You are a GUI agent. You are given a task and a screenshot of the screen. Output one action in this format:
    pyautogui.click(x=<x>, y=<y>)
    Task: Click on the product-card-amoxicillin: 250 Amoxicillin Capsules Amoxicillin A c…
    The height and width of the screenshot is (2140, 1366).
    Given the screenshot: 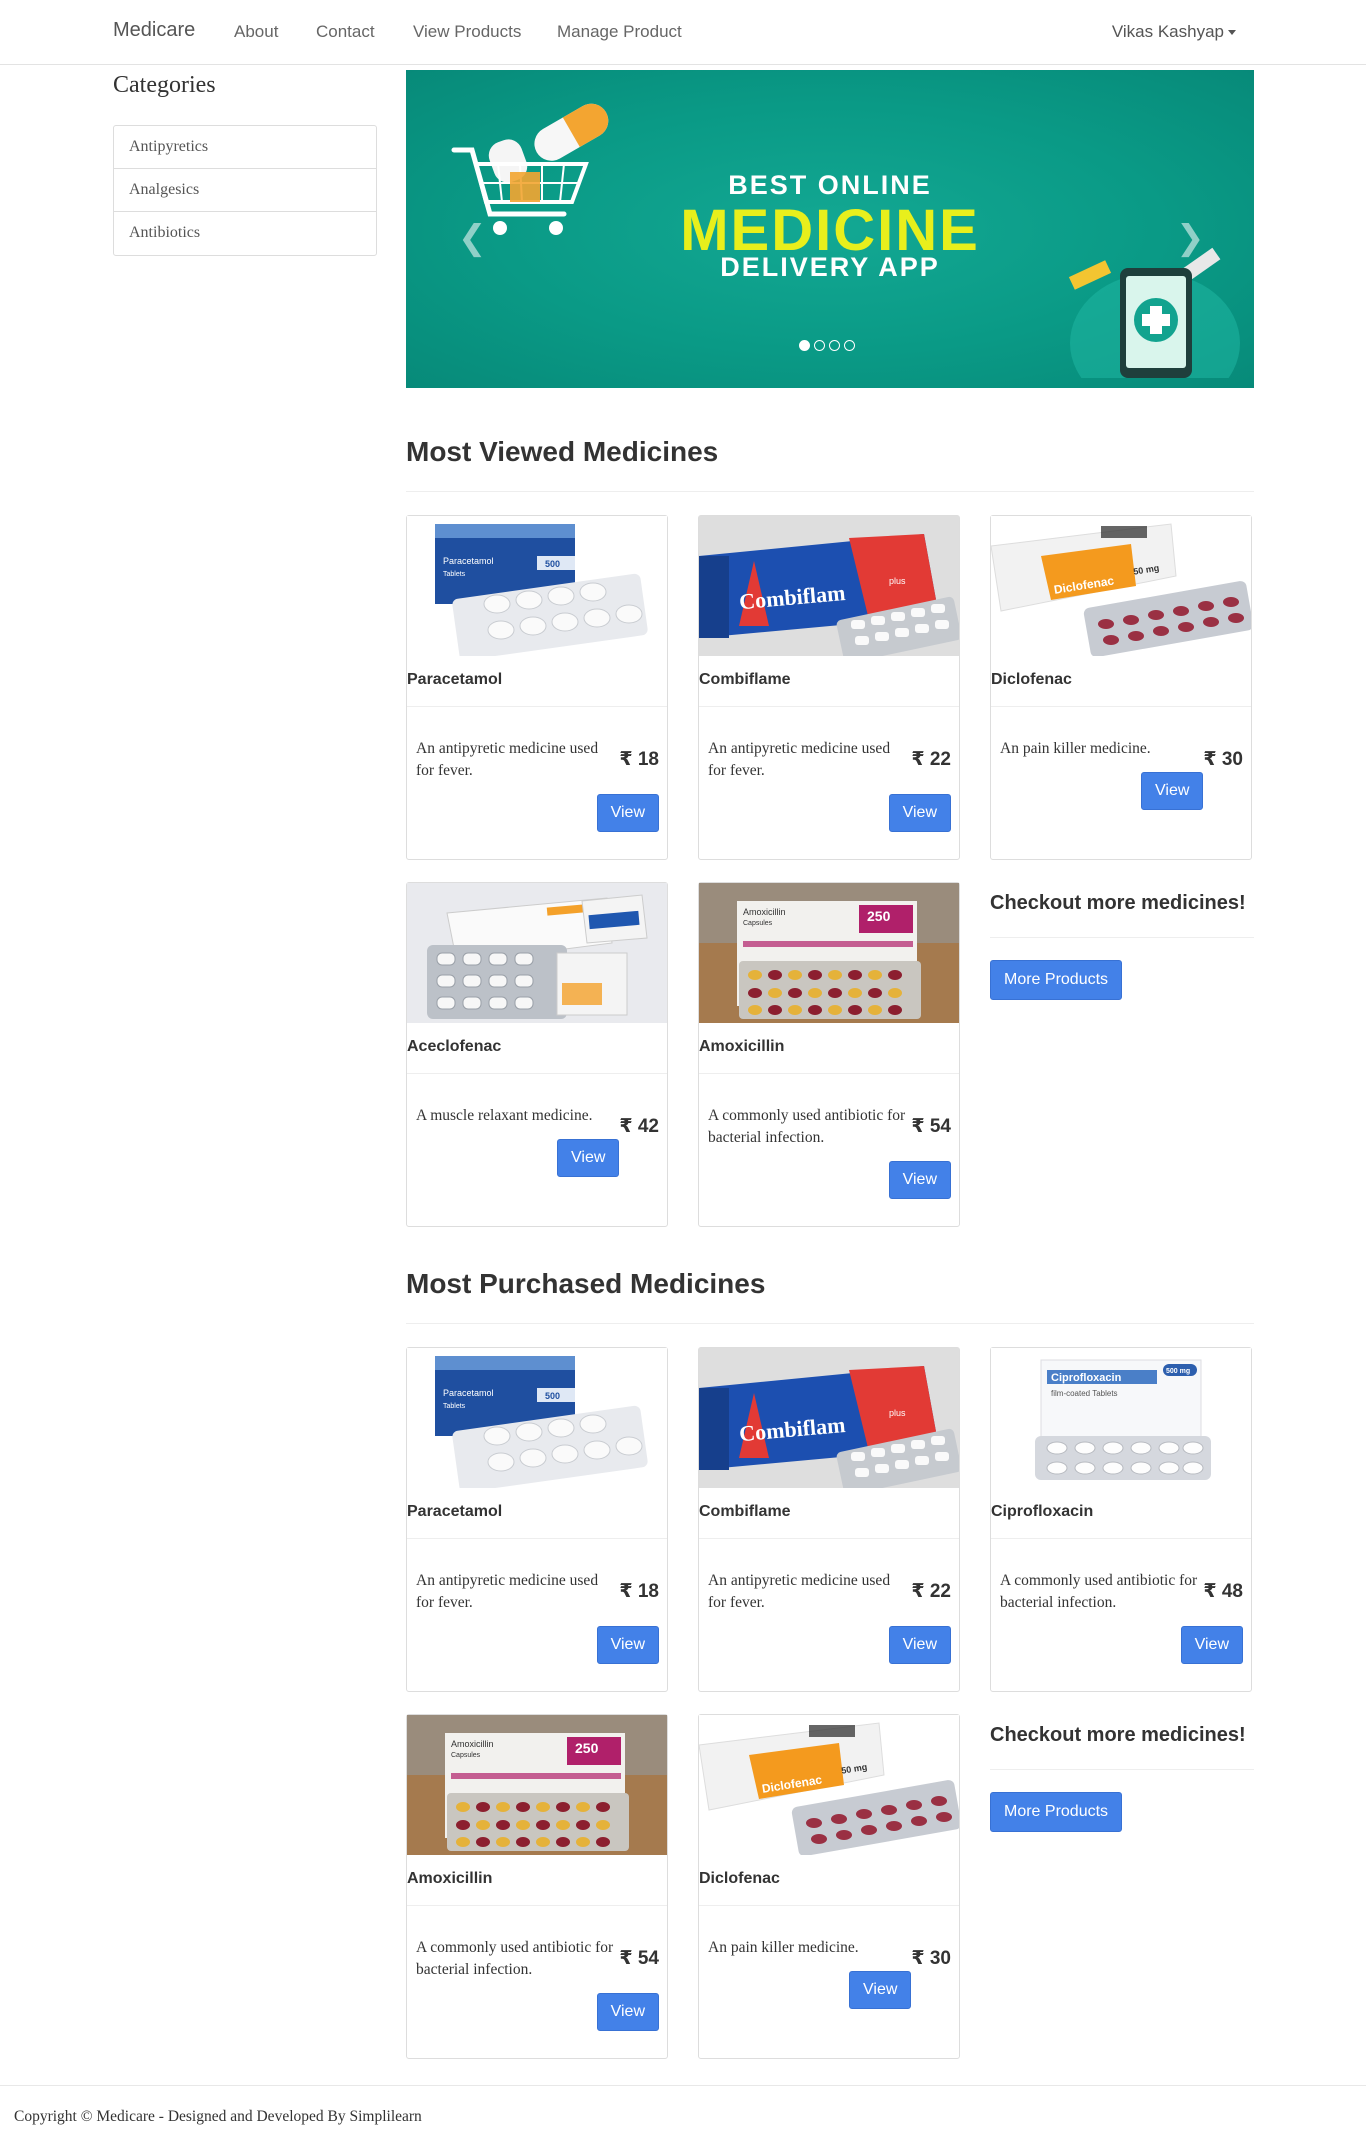 What is the action you would take?
    pyautogui.click(x=537, y=1886)
    